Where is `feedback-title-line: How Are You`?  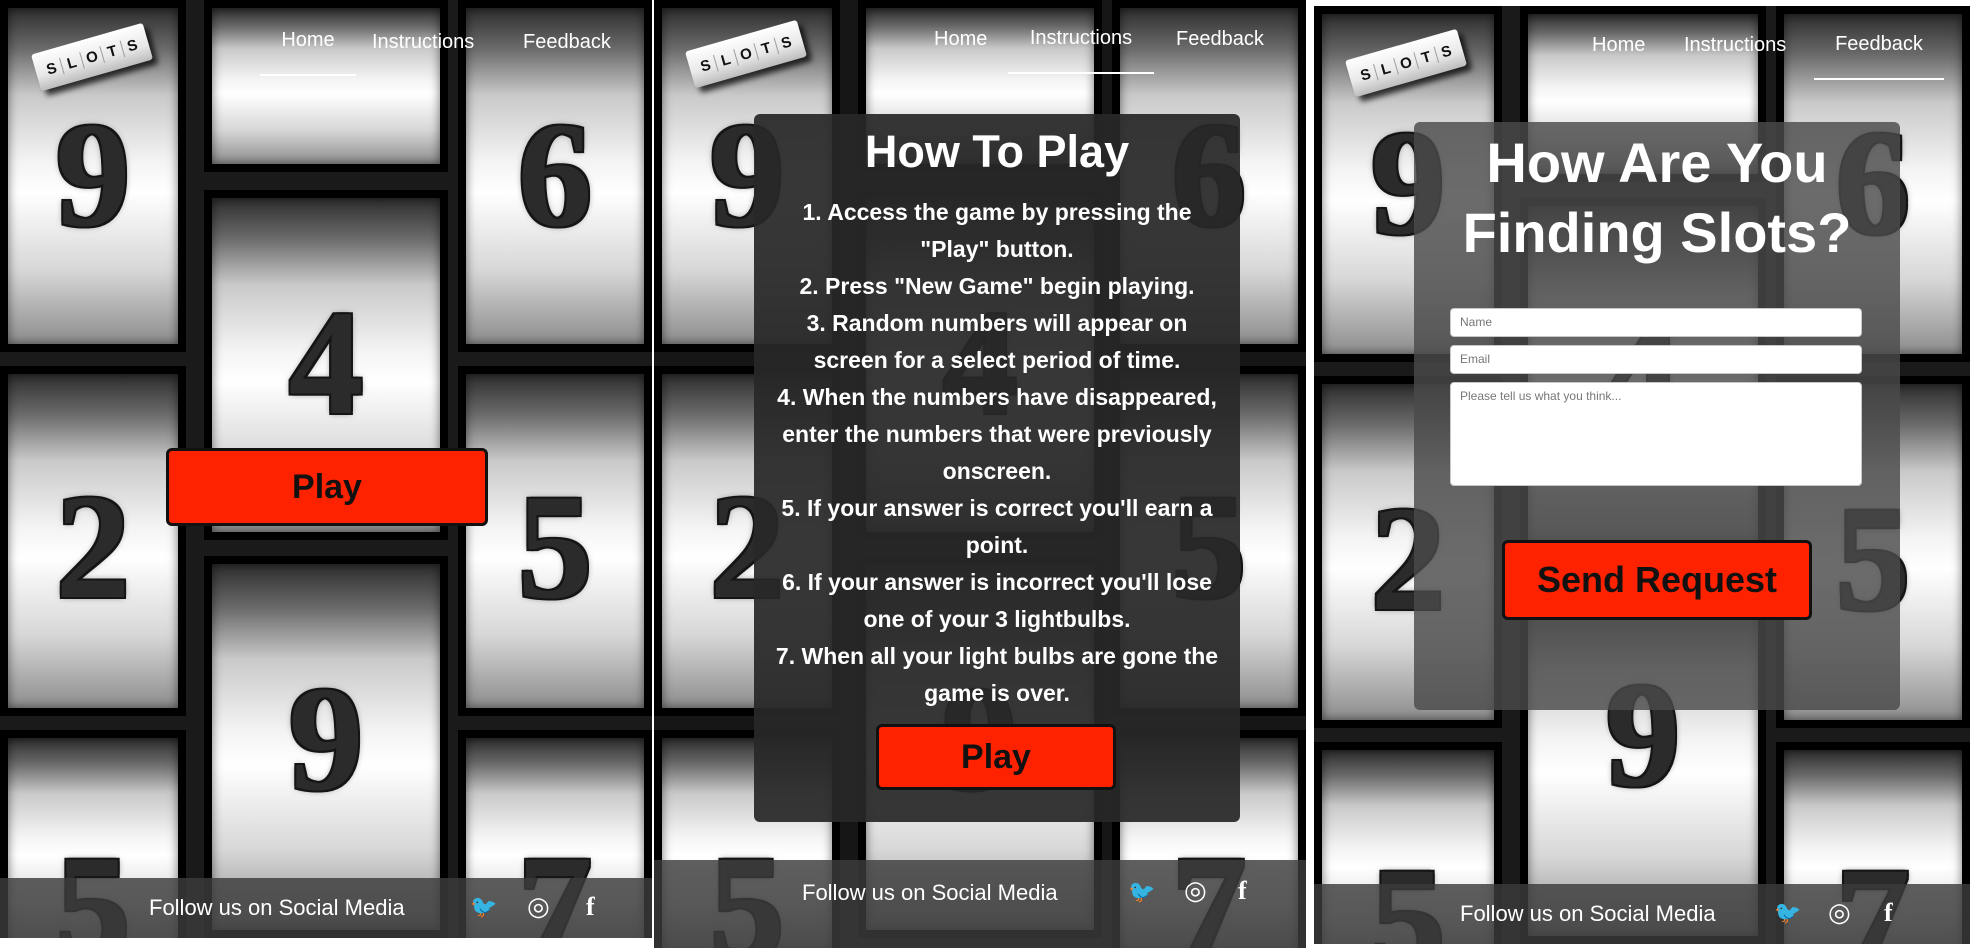
feedback-title-line: How Are You is located at coordinates (1657, 162).